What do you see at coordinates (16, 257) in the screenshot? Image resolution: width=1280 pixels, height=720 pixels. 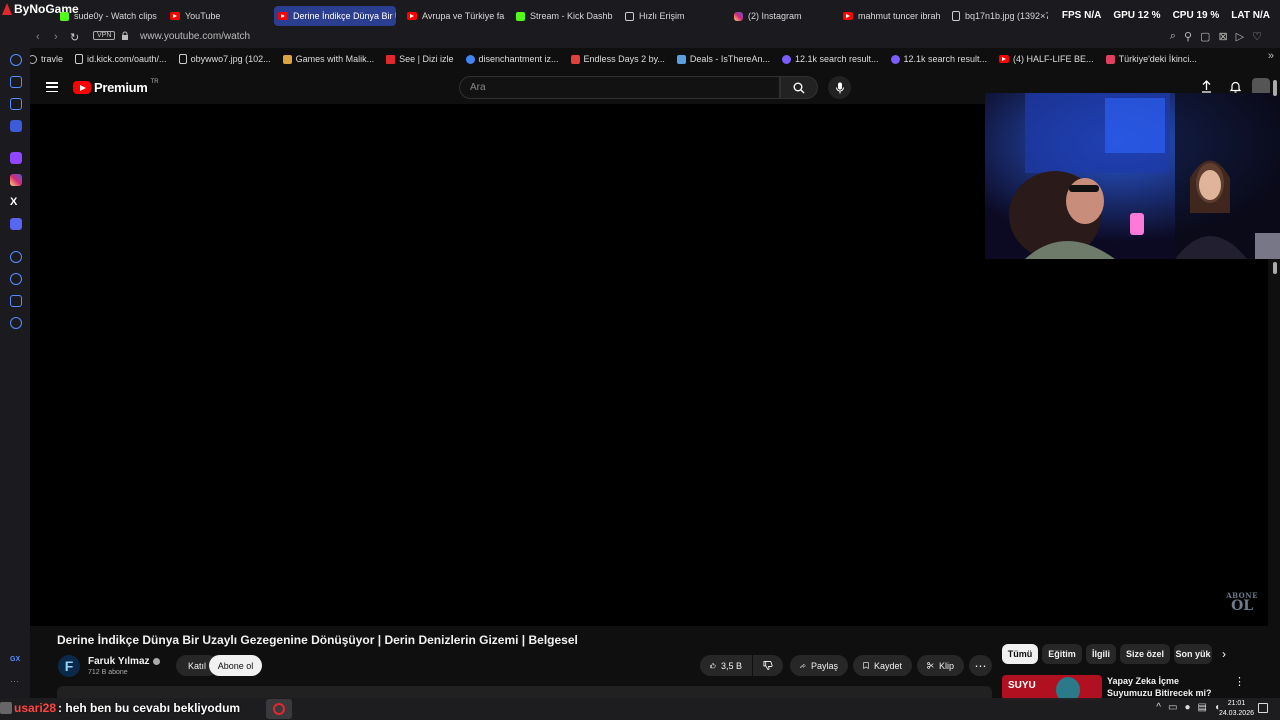 I see `player-icon` at bounding box center [16, 257].